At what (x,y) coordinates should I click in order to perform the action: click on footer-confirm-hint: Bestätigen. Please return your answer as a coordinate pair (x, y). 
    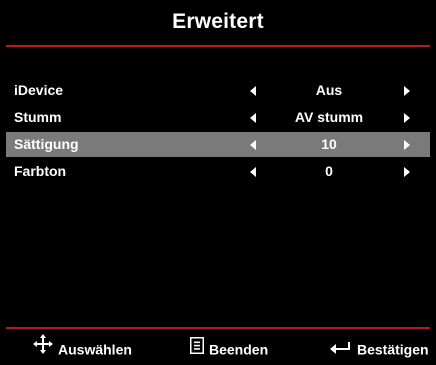
    Looking at the image, I should click on (379, 348).